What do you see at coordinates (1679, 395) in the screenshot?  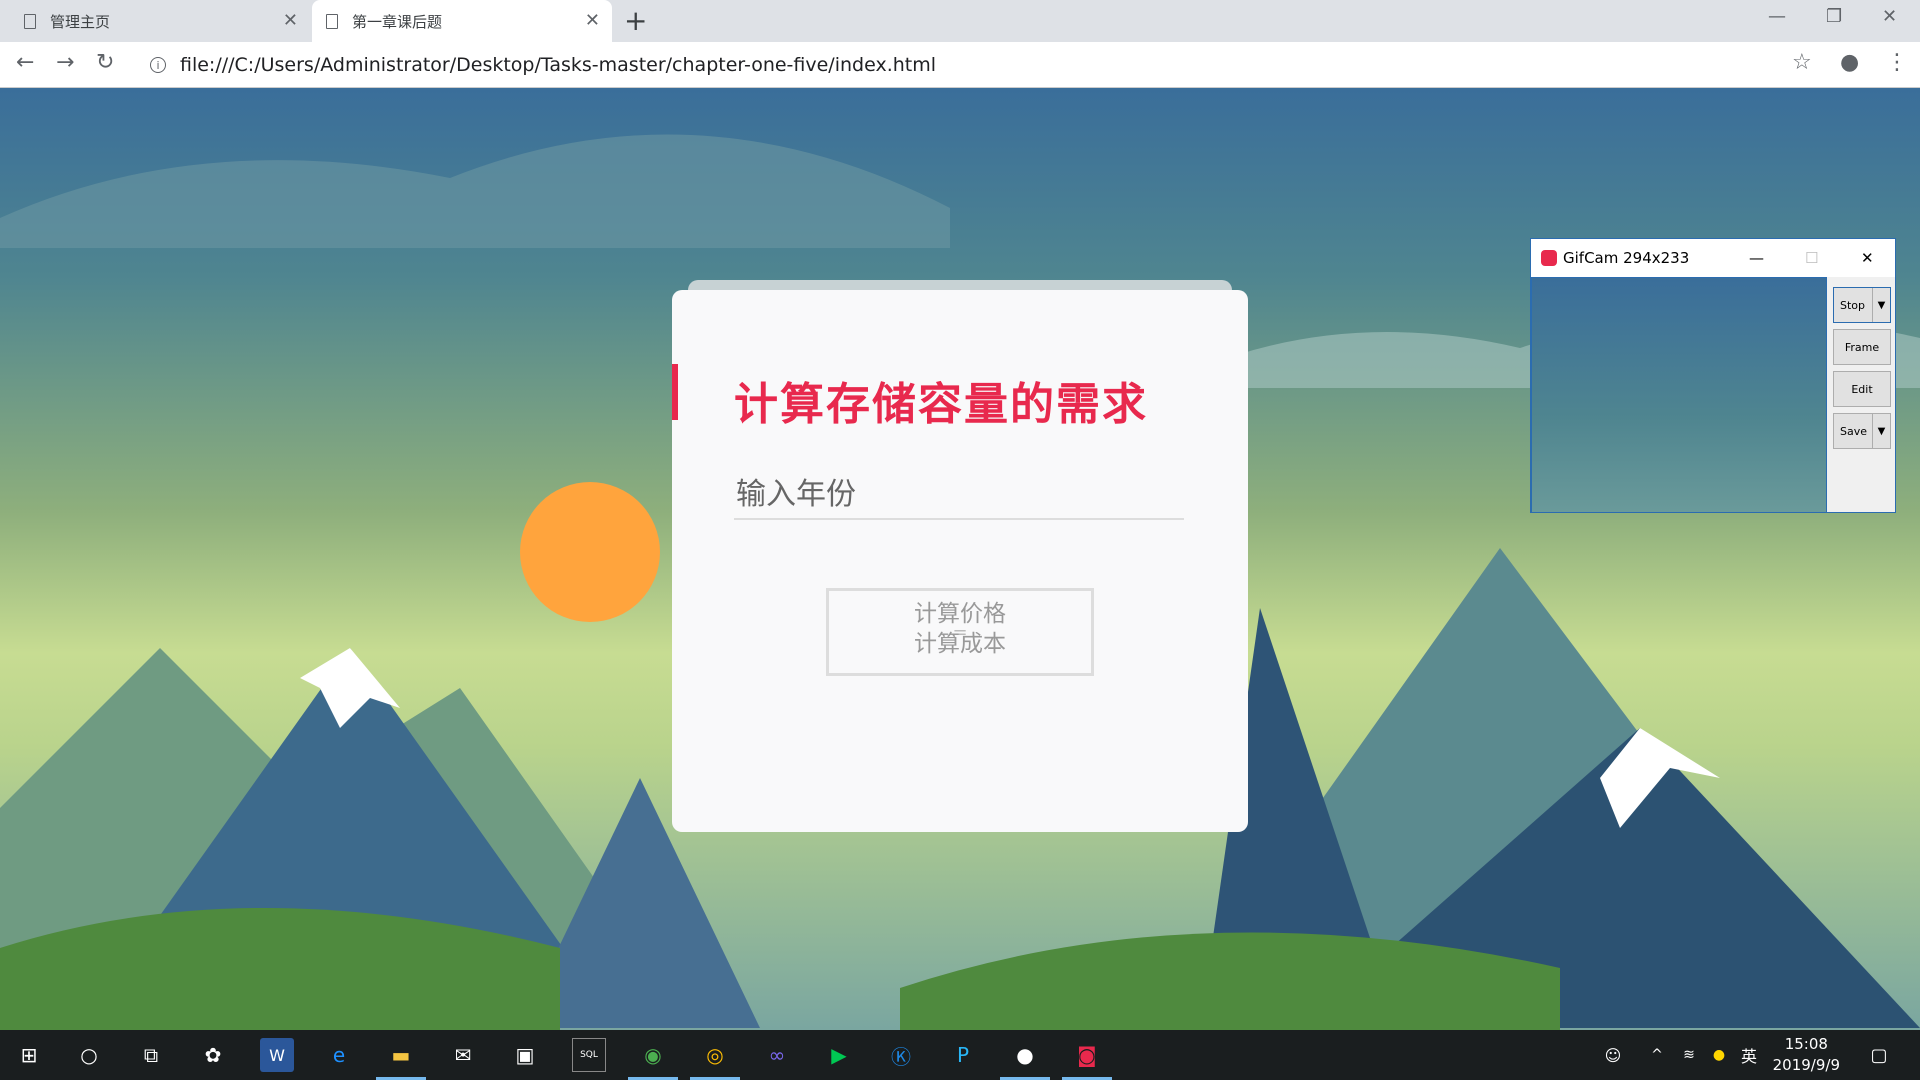 I see `gifcam-capture-area` at bounding box center [1679, 395].